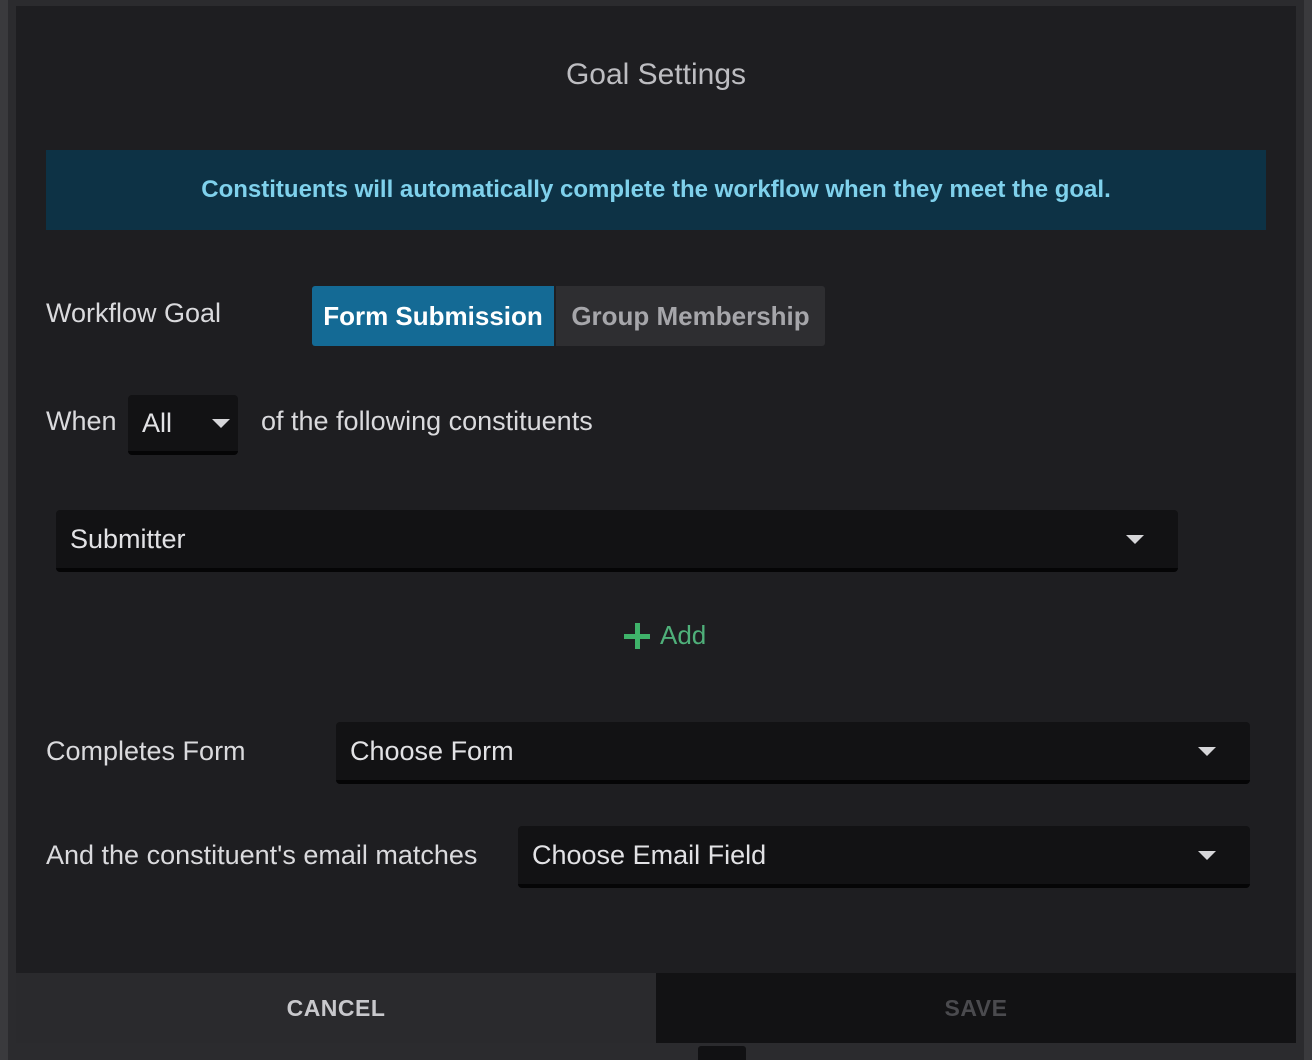  What do you see at coordinates (433, 316) in the screenshot?
I see `form-submission-option: Form Submission` at bounding box center [433, 316].